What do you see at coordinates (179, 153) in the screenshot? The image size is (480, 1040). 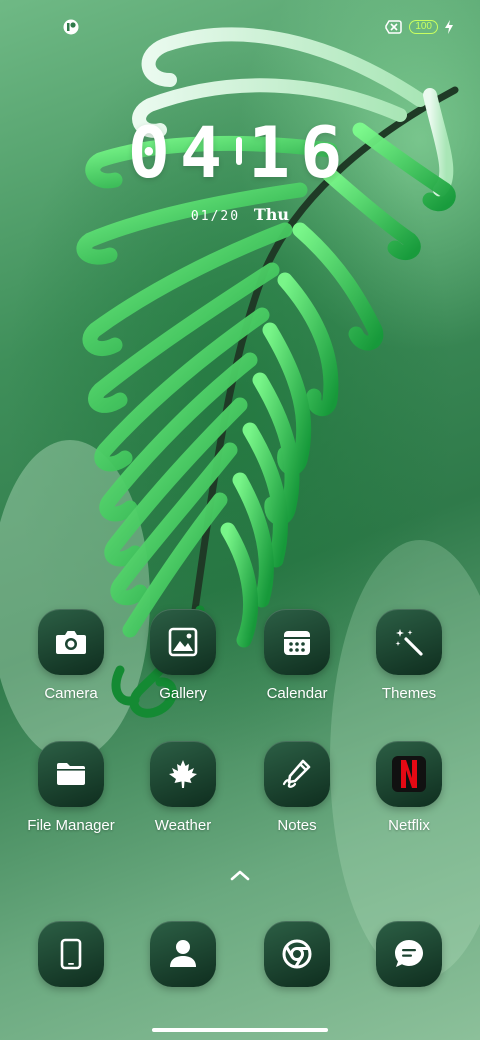 I see `clock-hours: 04` at bounding box center [179, 153].